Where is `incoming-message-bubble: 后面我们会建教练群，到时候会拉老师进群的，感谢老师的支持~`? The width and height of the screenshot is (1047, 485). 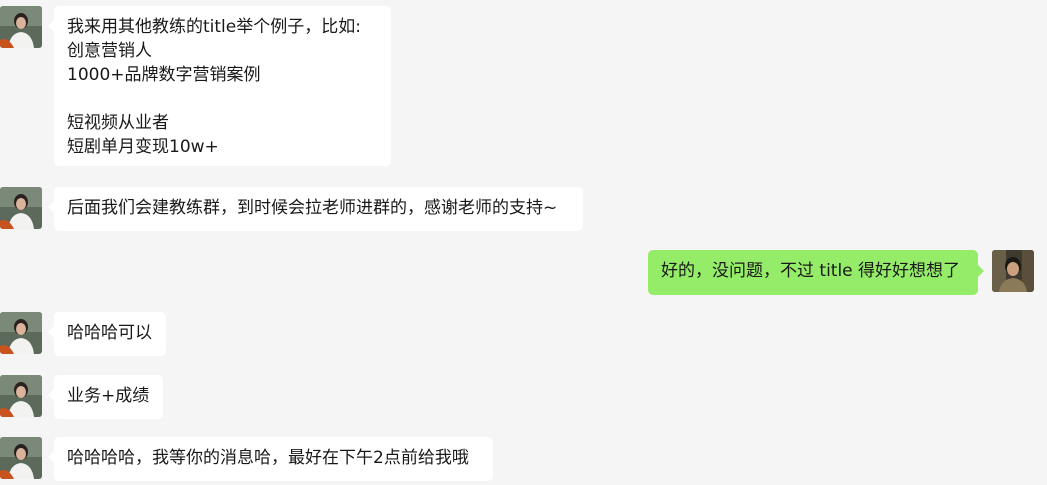 incoming-message-bubble: 后面我们会建教练群，到时候会拉老师进群的，感谢老师的支持~ is located at coordinates (315, 209).